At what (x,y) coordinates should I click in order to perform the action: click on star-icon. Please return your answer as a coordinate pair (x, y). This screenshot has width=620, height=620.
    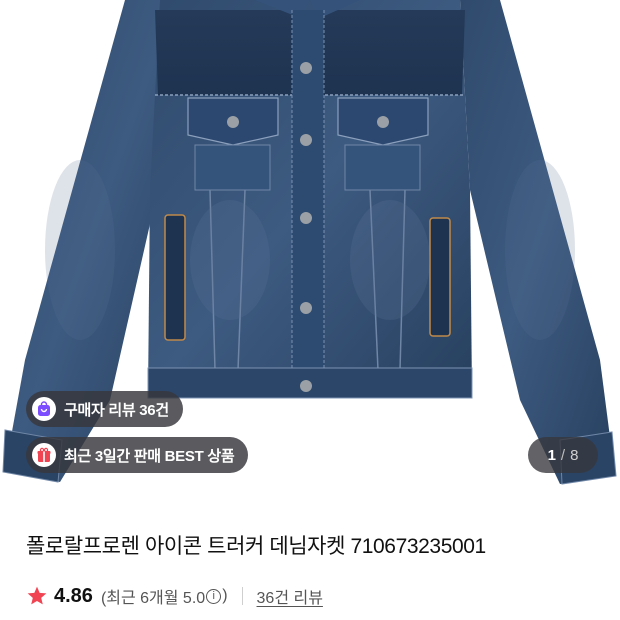
    Looking at the image, I should click on (37, 595).